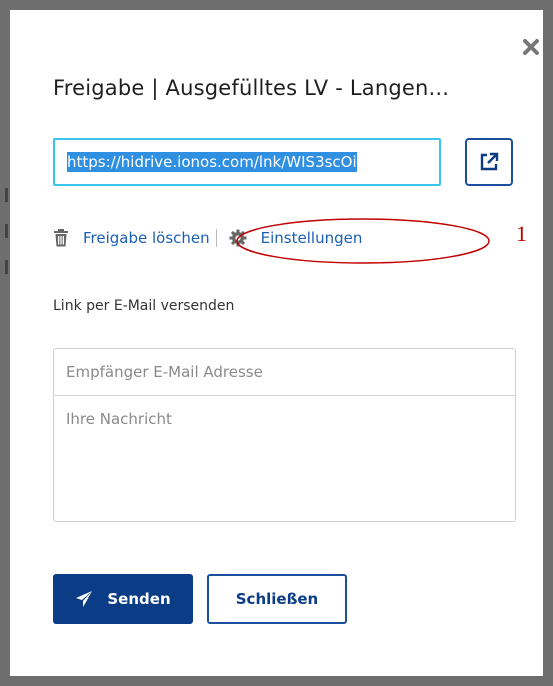  I want to click on external-link-icon, so click(489, 161).